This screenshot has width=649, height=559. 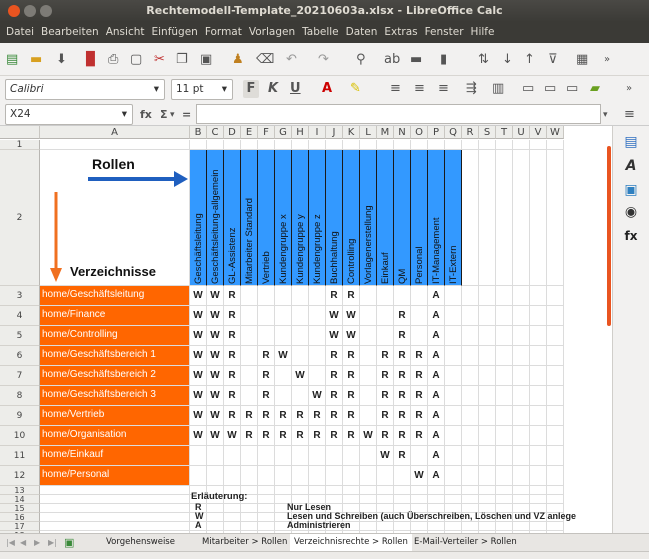 What do you see at coordinates (631, 236) in the screenshot?
I see `functions-icon: fx` at bounding box center [631, 236].